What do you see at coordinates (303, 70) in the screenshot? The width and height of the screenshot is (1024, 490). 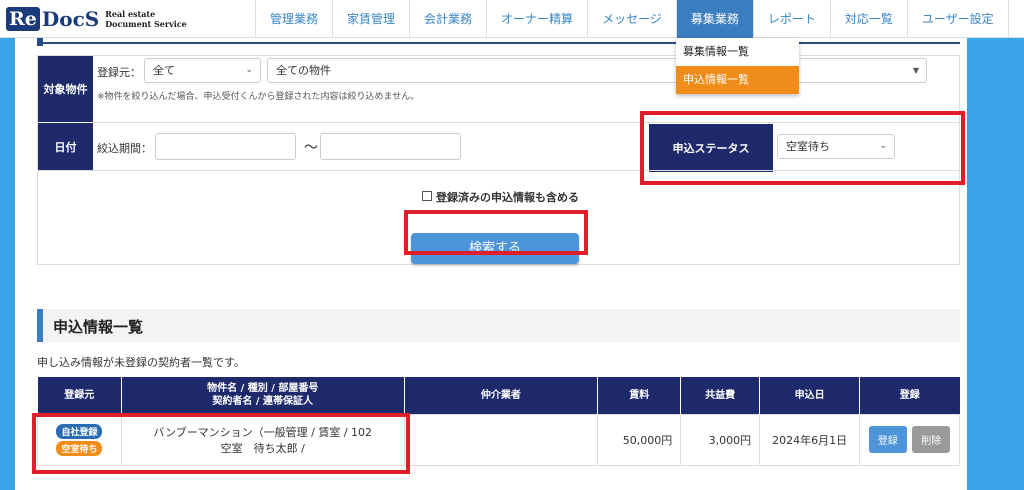 I see `property-select-value: 全ての物件` at bounding box center [303, 70].